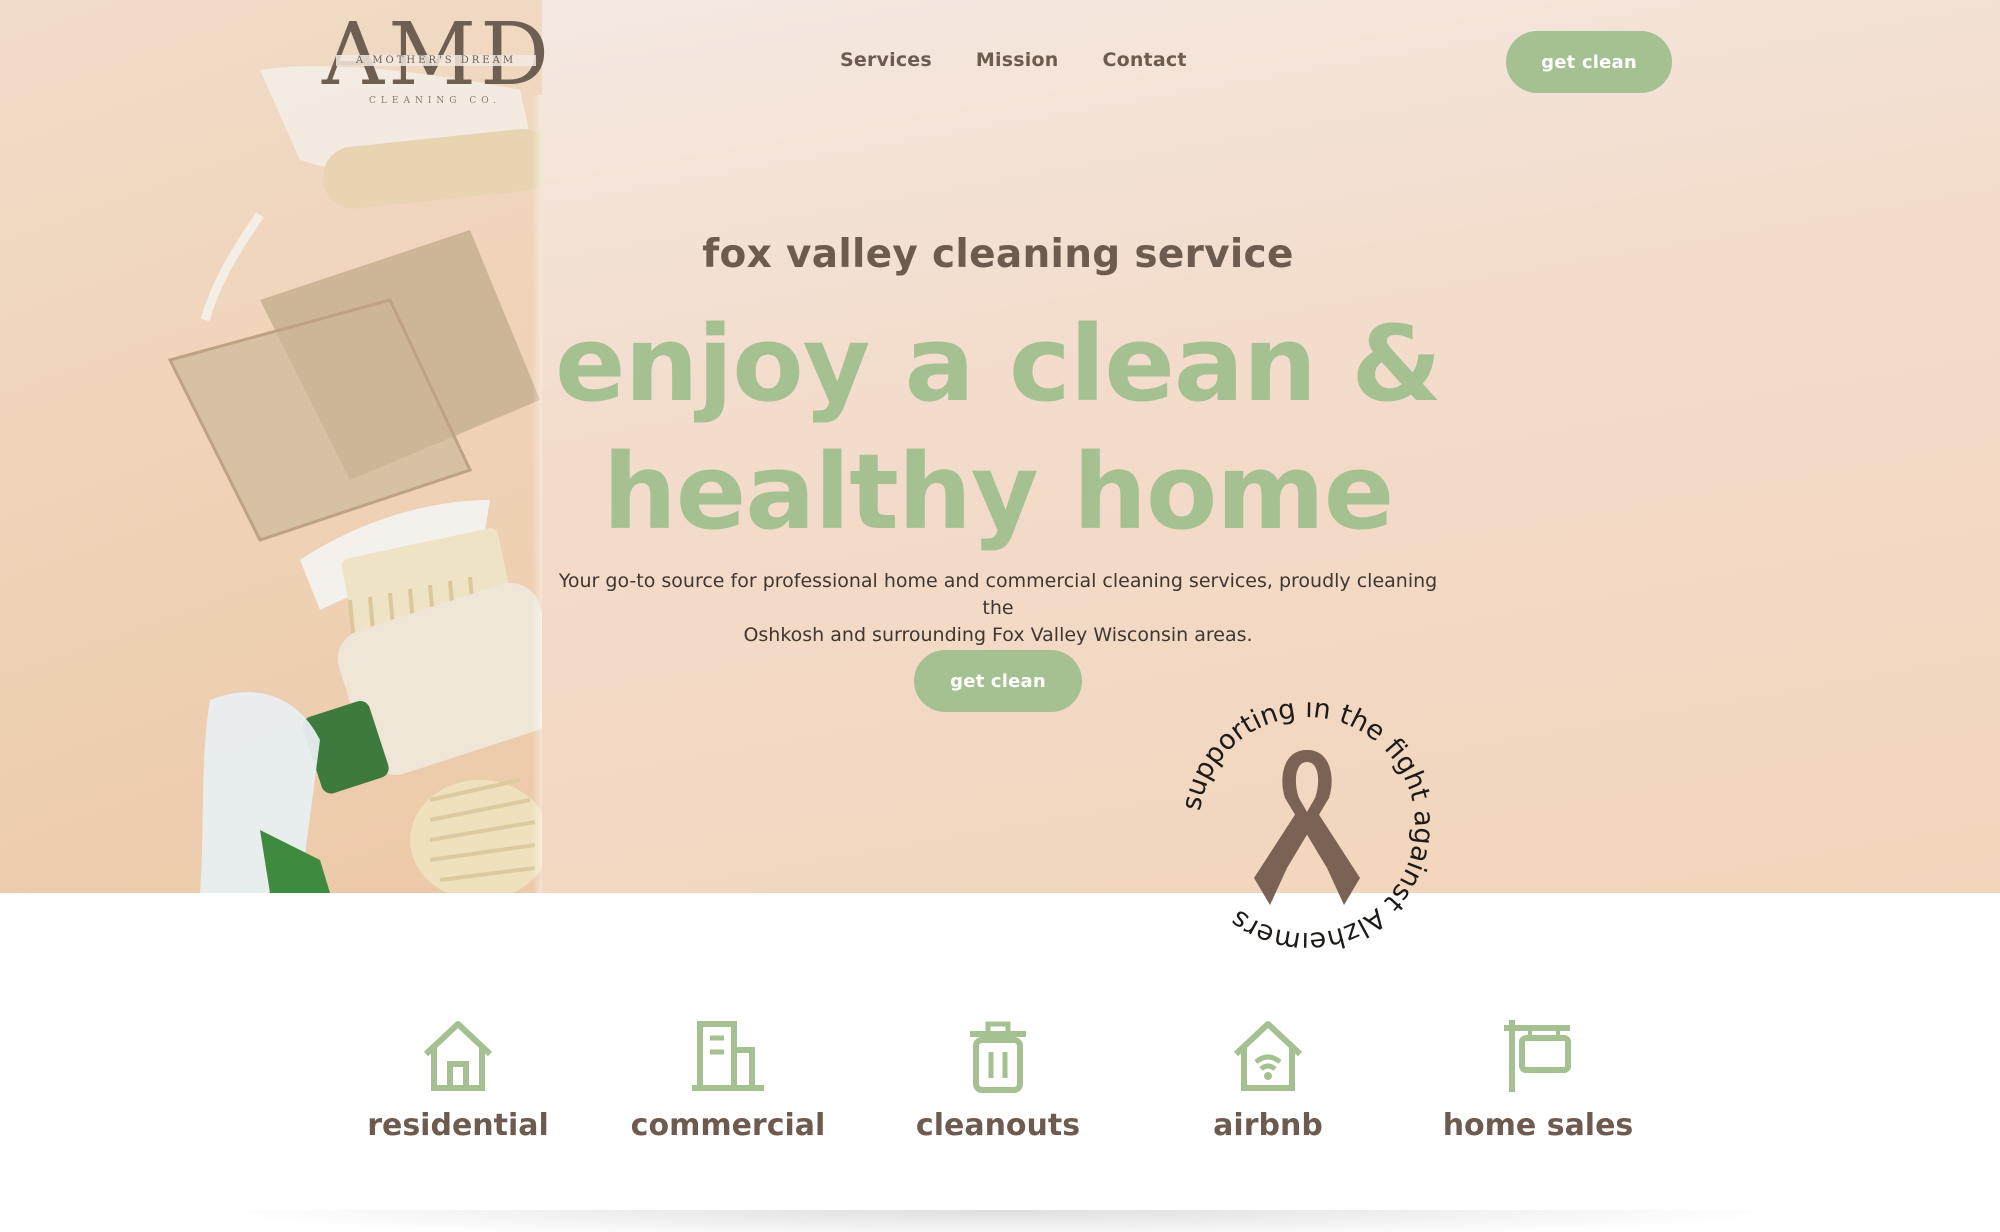 The height and width of the screenshot is (1232, 2000). Describe the element at coordinates (1537, 1056) in the screenshot. I see `sign-post-icon` at that location.